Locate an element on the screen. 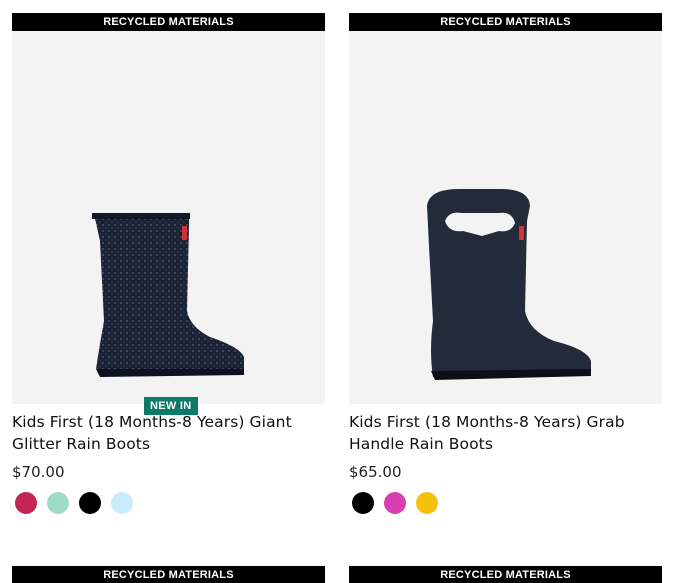  new-in-badge: NEW IN is located at coordinates (171, 406).